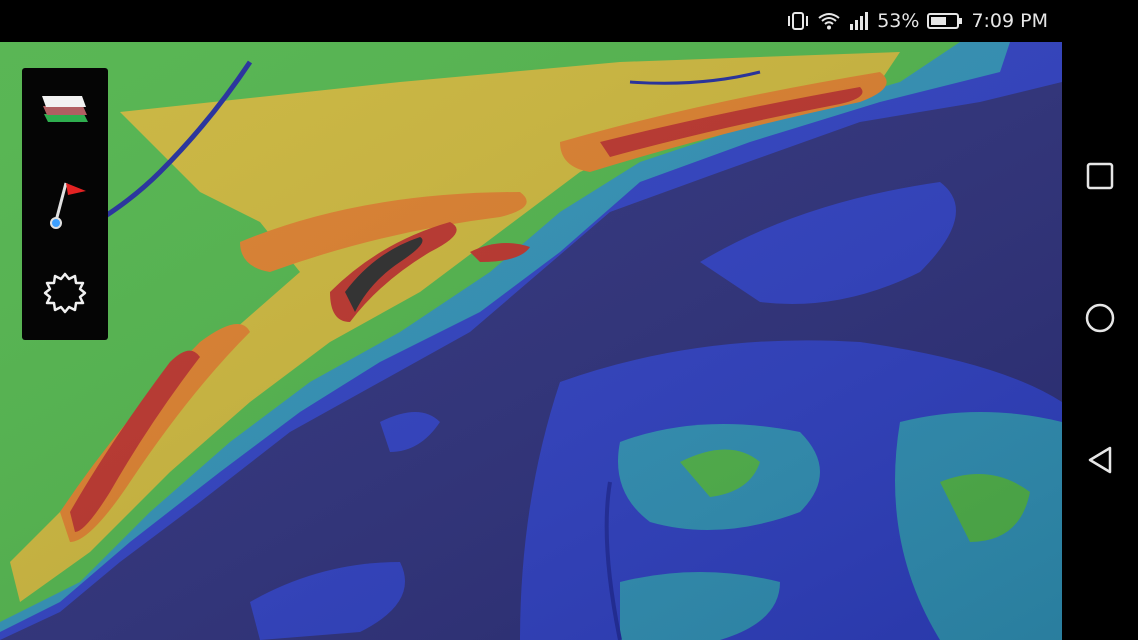 Image resolution: width=1138 pixels, height=640 pixels. I want to click on battery-icon, so click(945, 21).